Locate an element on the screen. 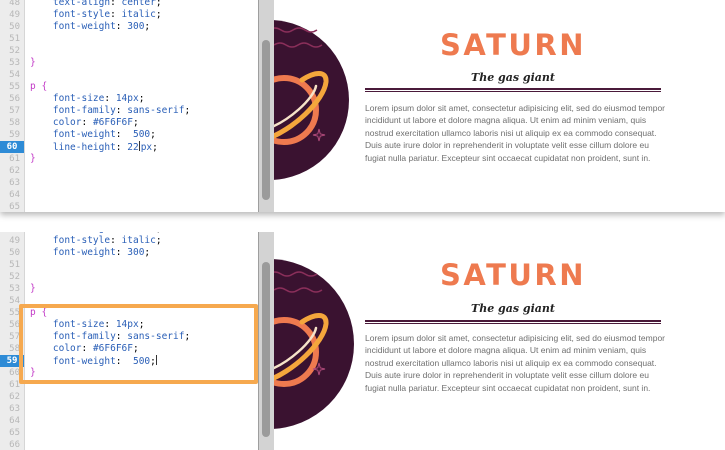  code-line: 55 p { is located at coordinates (129, 87).